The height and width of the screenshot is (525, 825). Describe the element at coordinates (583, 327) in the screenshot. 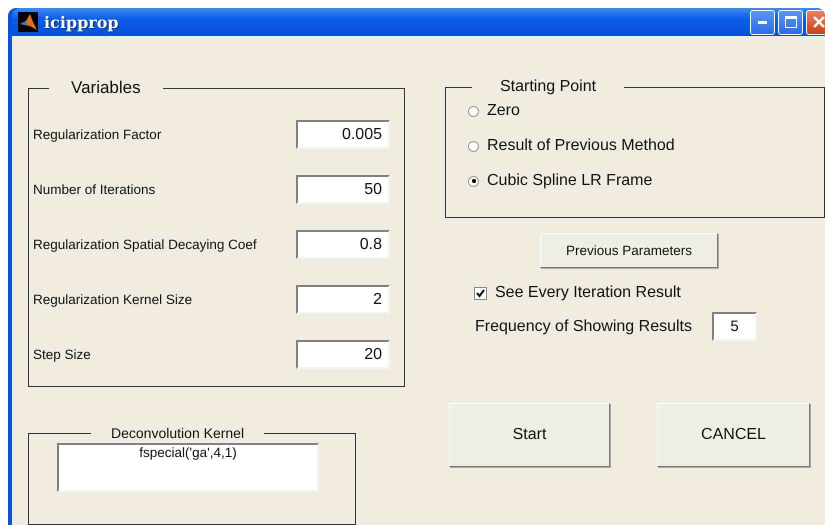

I see `field-label: Frequency of Showing Results` at that location.